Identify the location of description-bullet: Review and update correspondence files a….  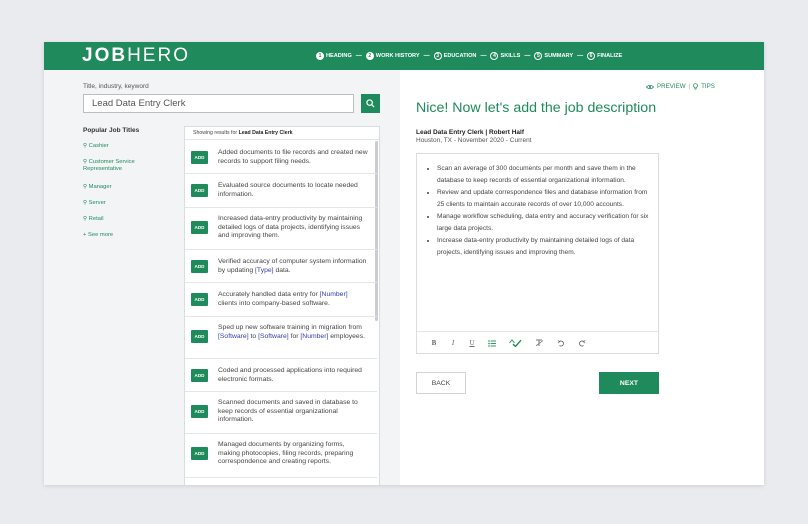
(546, 199).